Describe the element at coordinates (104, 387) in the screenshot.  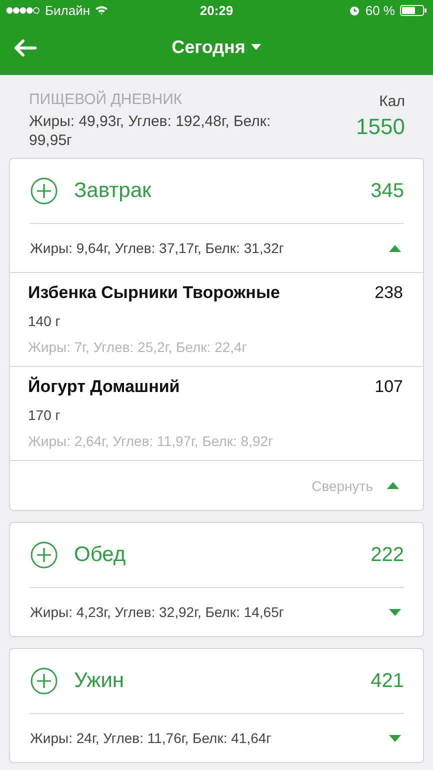
I see `food-name: Йогурт Домашний` at that location.